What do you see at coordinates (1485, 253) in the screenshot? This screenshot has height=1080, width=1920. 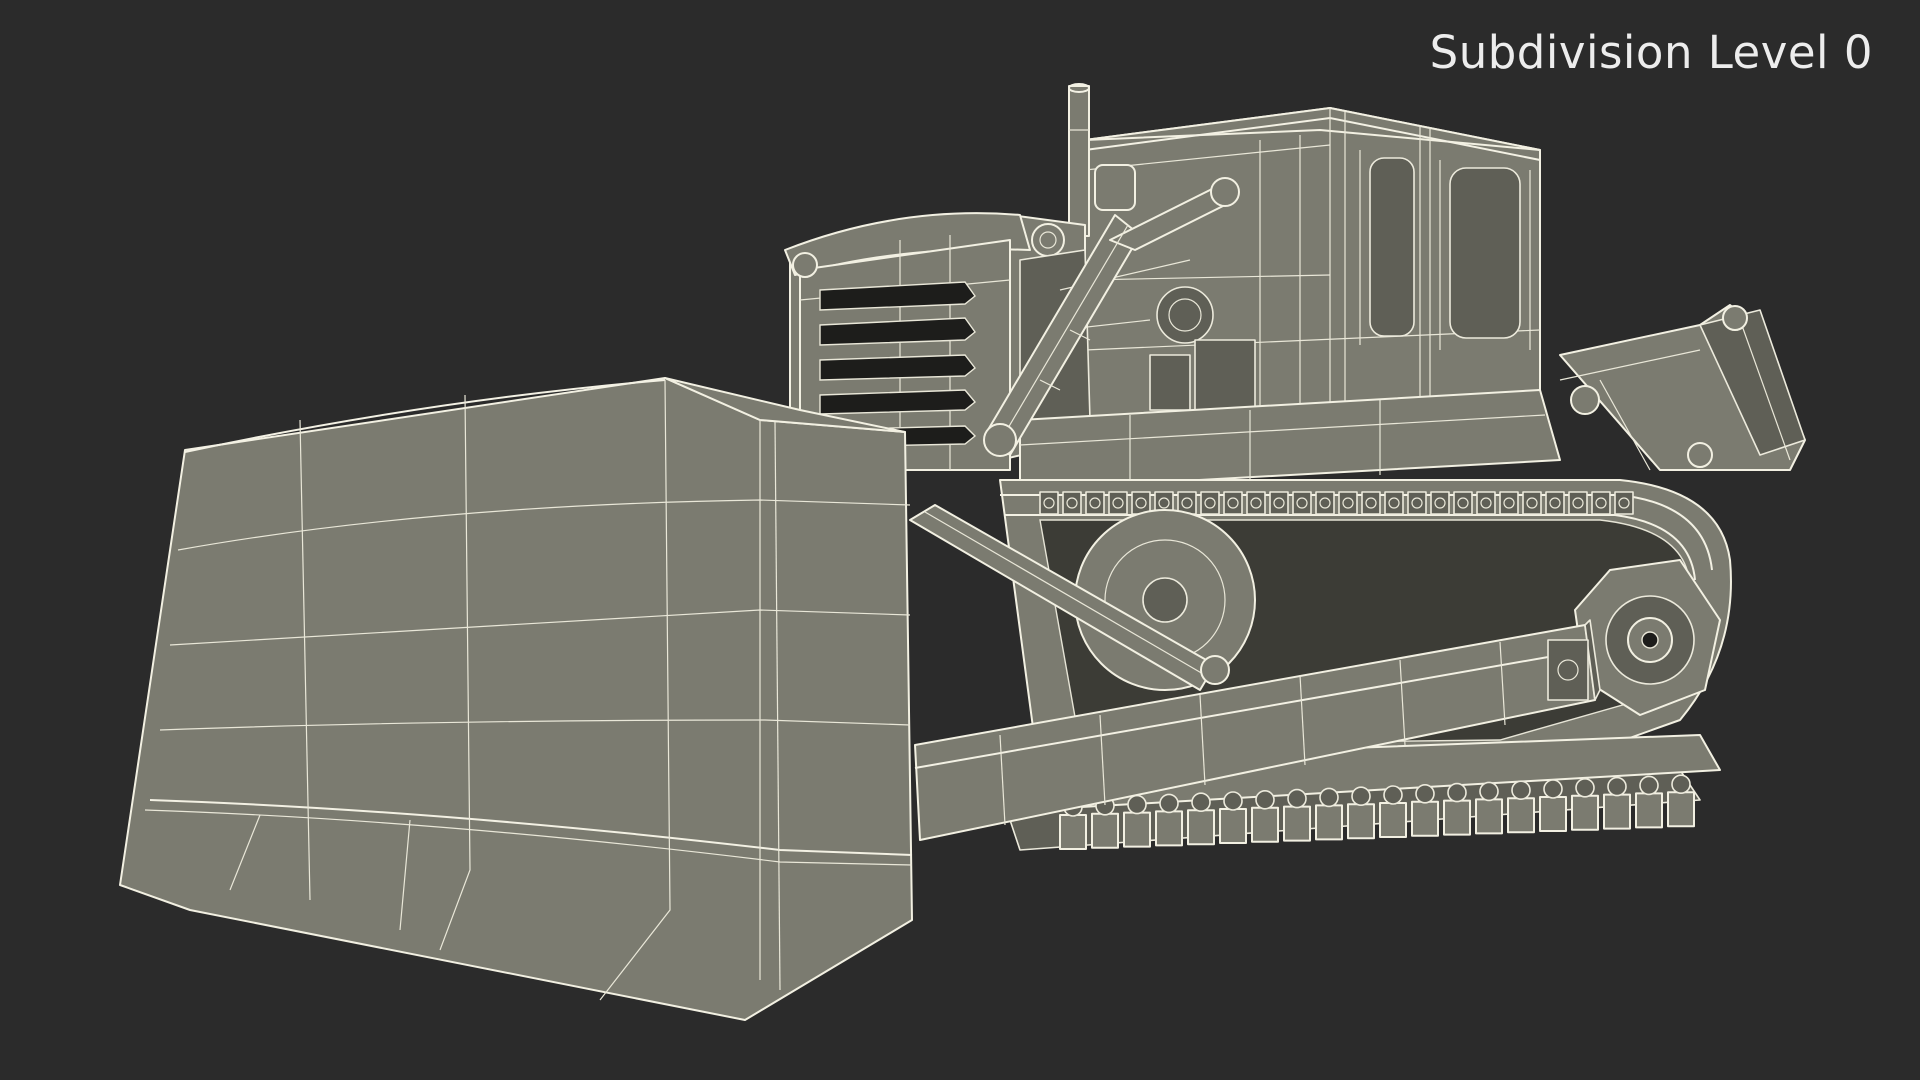 I see `cab-window-right` at bounding box center [1485, 253].